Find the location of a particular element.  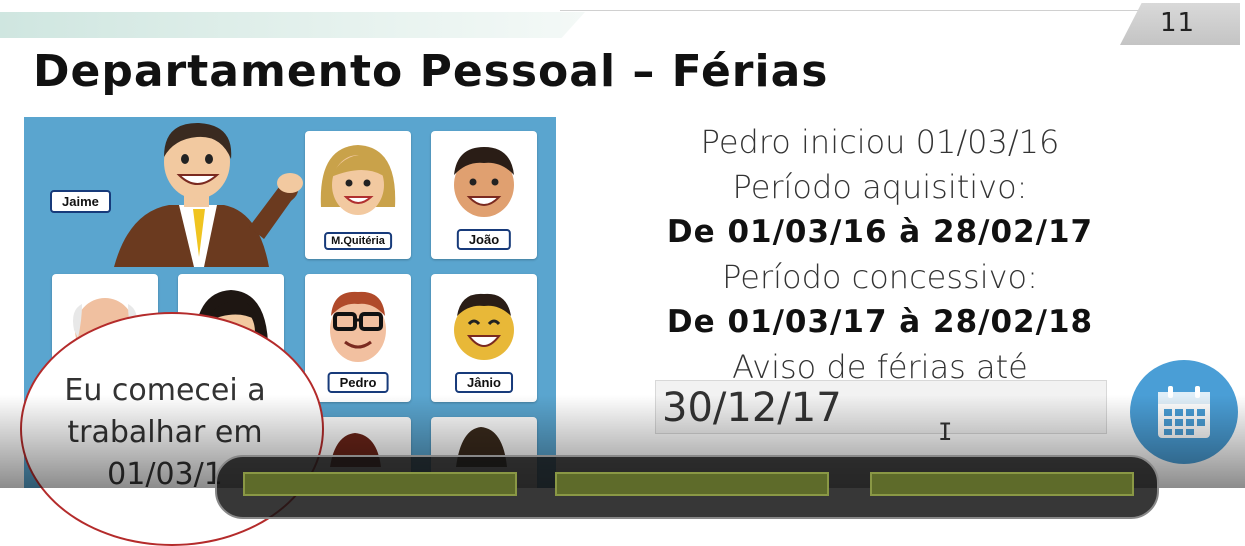

character-card-janio: Jânio is located at coordinates (484, 338).